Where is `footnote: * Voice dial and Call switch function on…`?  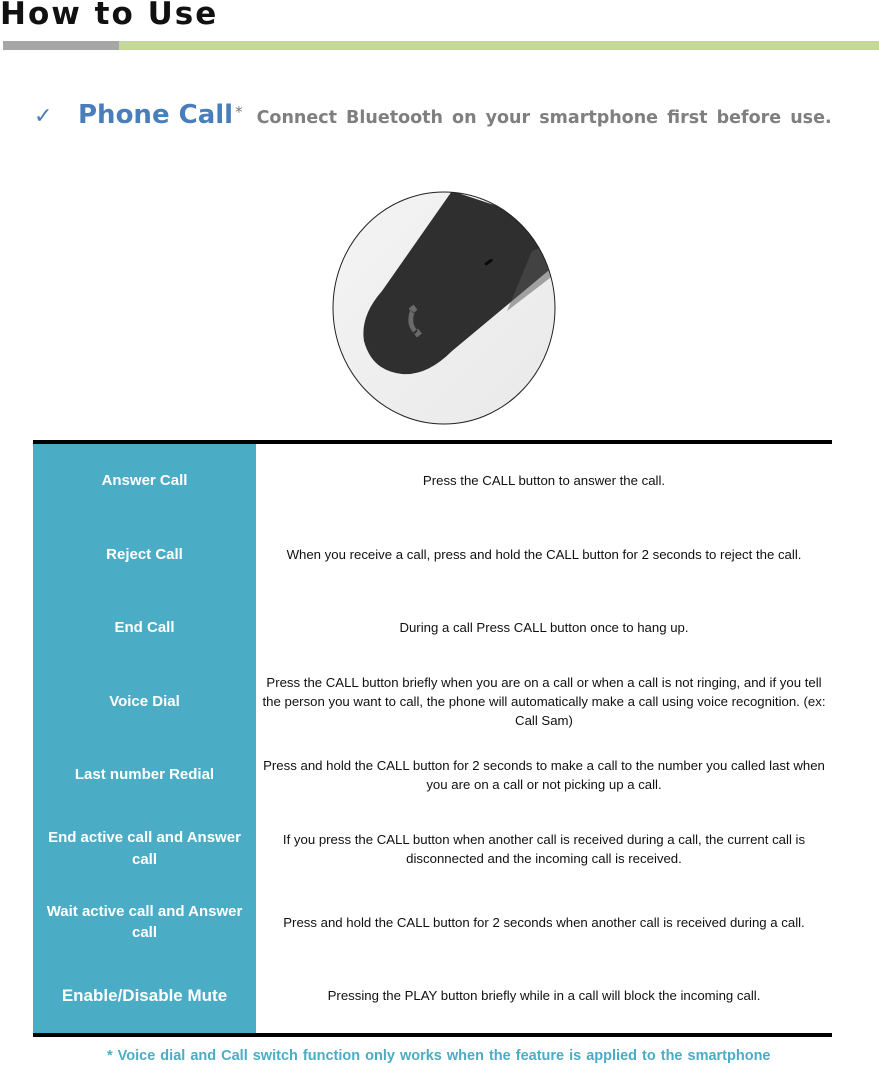
footnote: * Voice dial and Call switch function on… is located at coordinates (439, 1056).